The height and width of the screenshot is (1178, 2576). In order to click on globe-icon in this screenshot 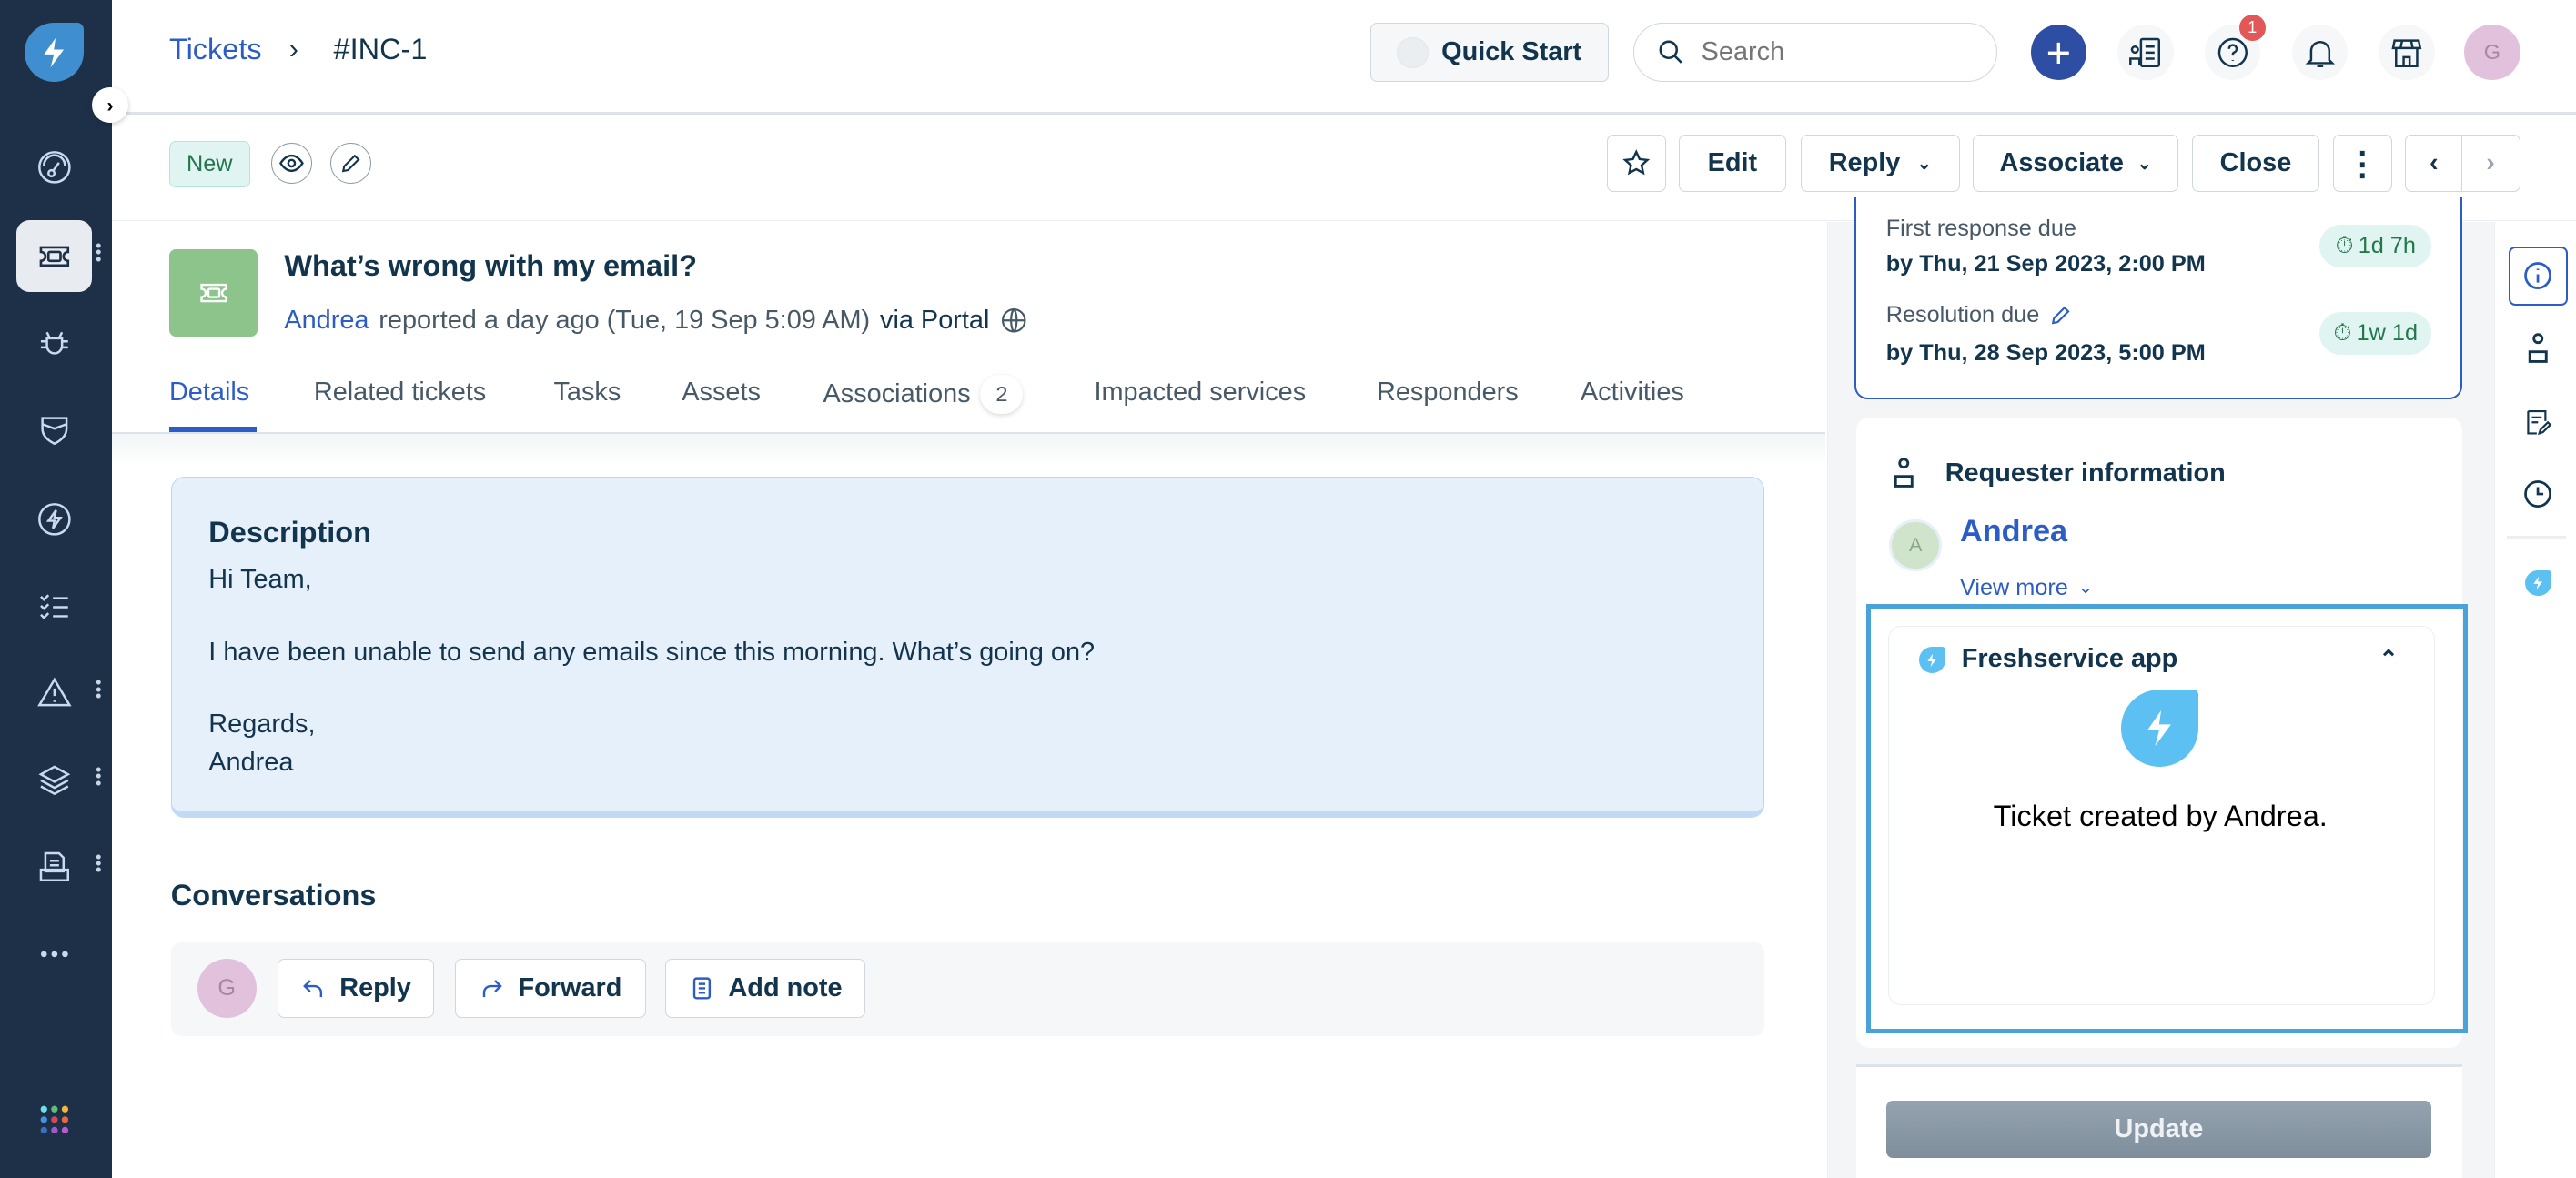, I will do `click(1014, 320)`.